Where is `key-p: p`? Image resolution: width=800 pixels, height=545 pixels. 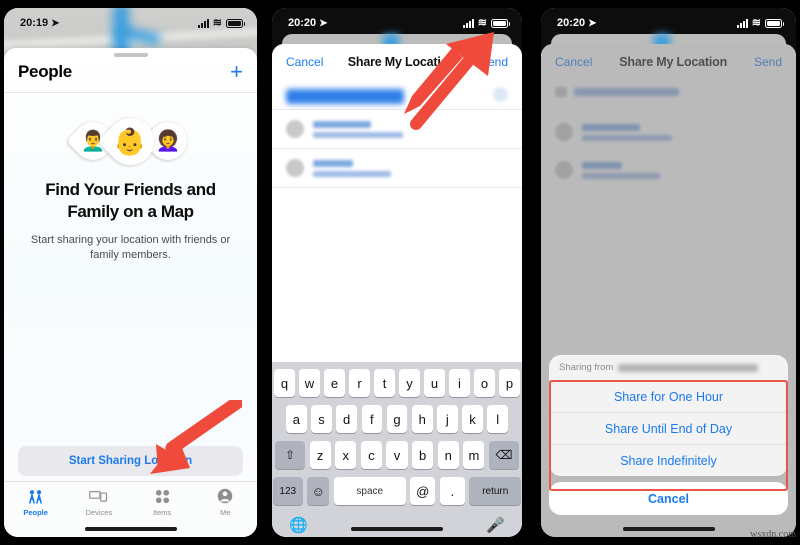
key-p: p is located at coordinates (509, 383).